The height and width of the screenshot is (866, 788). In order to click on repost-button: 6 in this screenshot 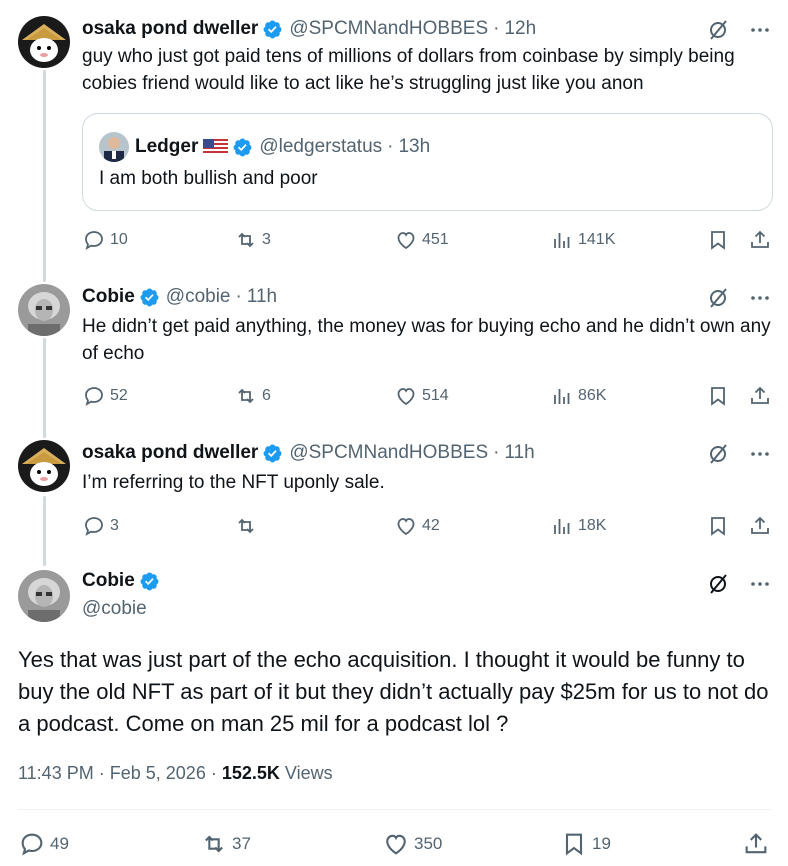, I will do `click(252, 396)`.